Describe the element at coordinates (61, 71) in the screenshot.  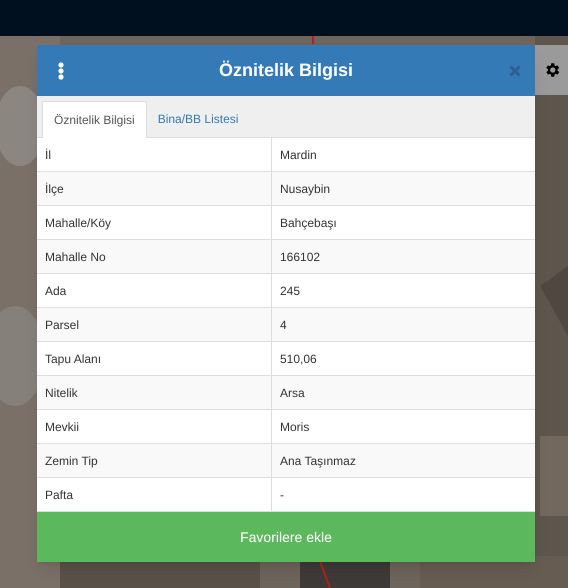
I see `more-icon` at that location.